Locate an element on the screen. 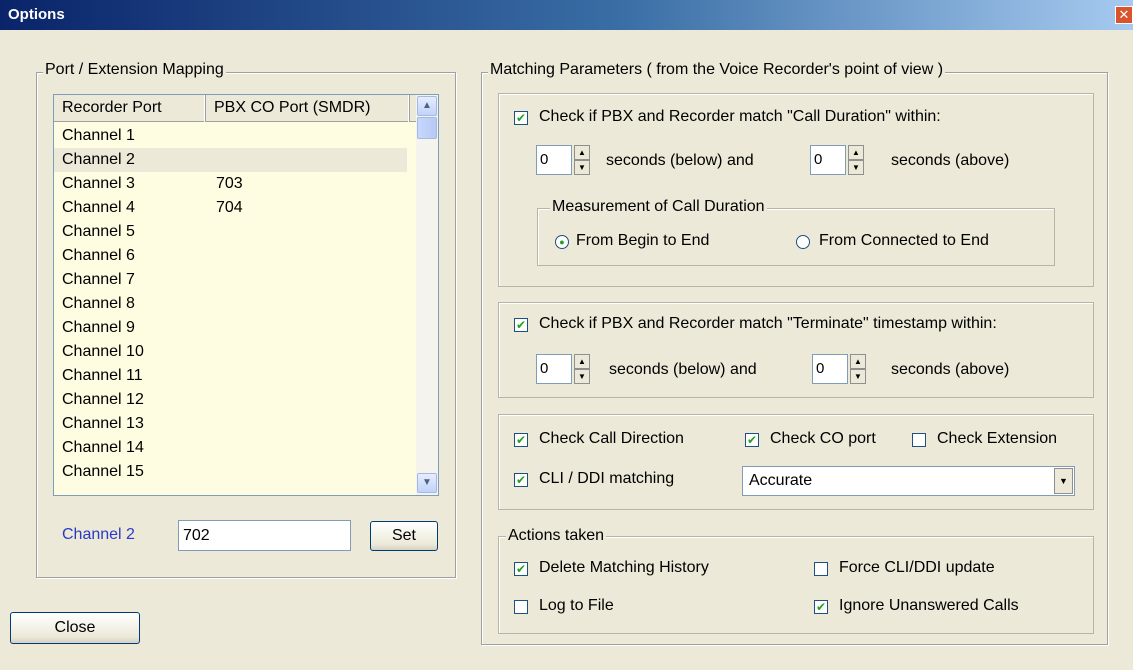  table-row: Channel 2 is located at coordinates (230, 160).